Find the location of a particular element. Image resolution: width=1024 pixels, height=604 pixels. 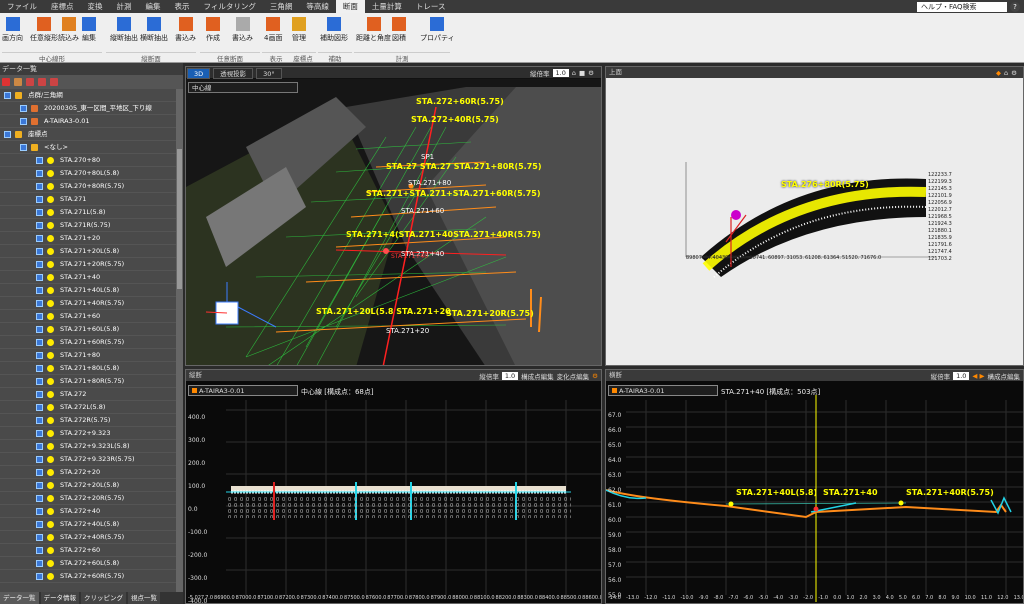

tab-angle: 30° is located at coordinates (269, 73).